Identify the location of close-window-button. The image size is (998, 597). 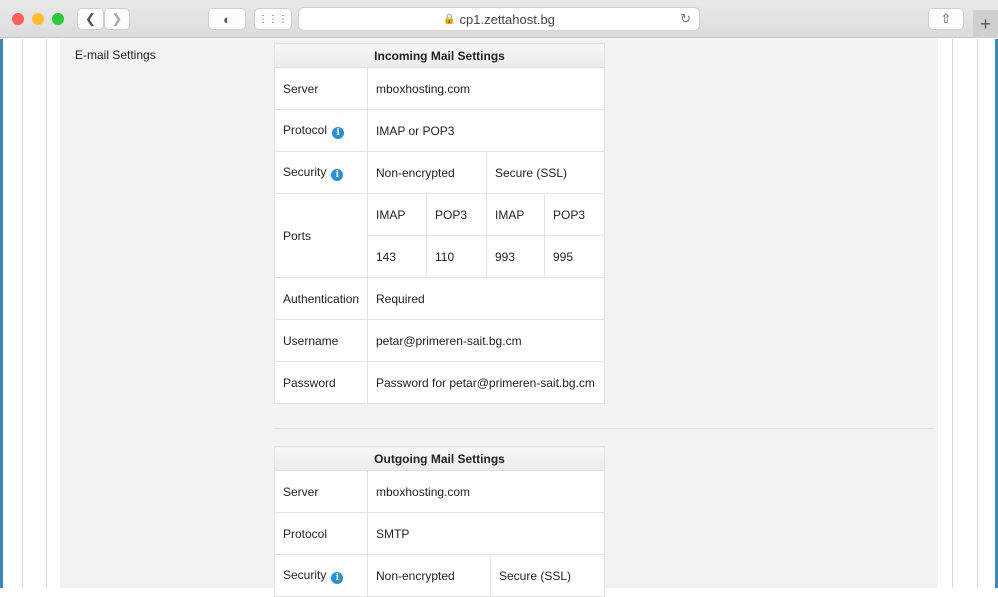
(18, 19).